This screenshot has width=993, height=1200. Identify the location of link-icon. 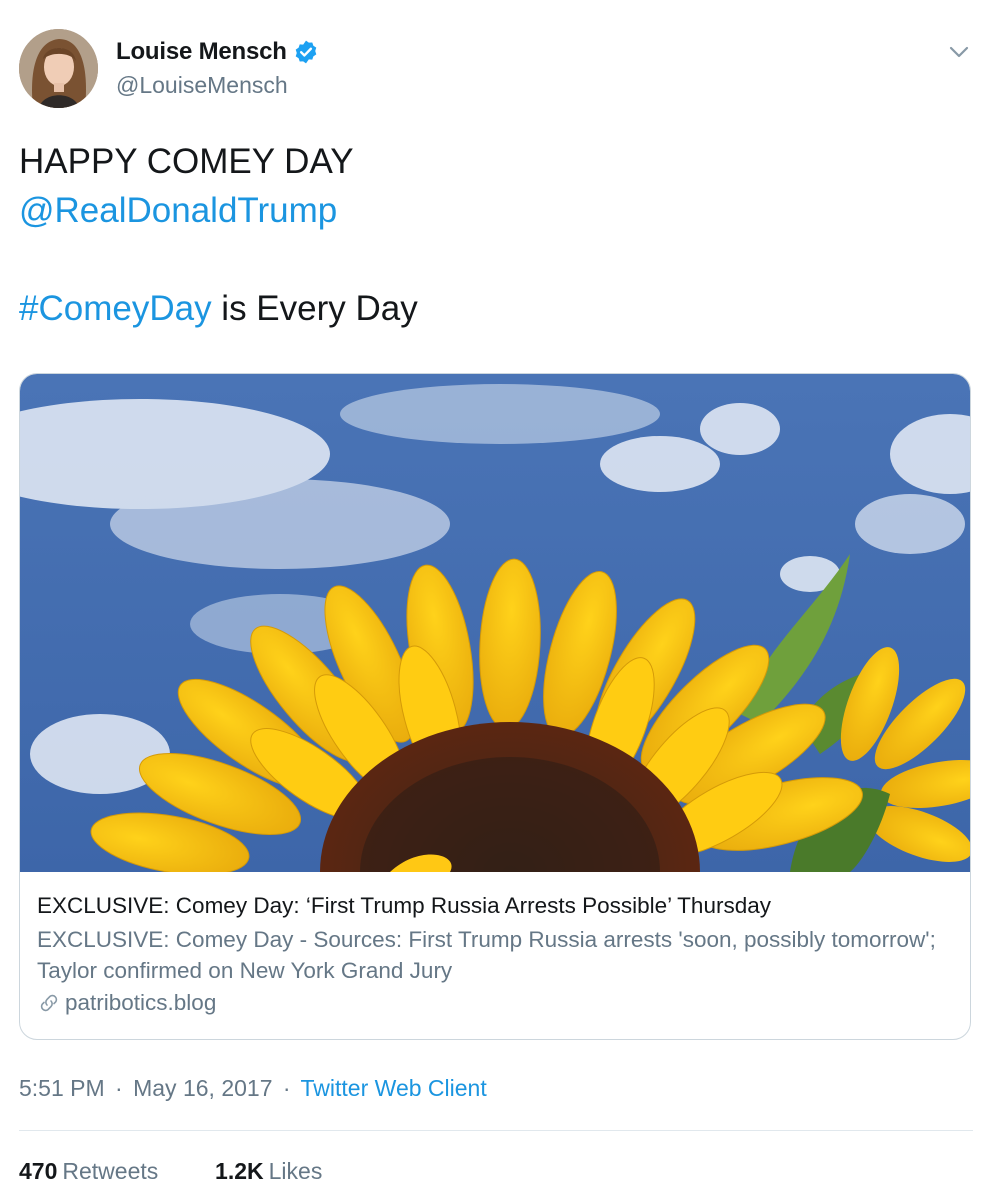
(49, 1003).